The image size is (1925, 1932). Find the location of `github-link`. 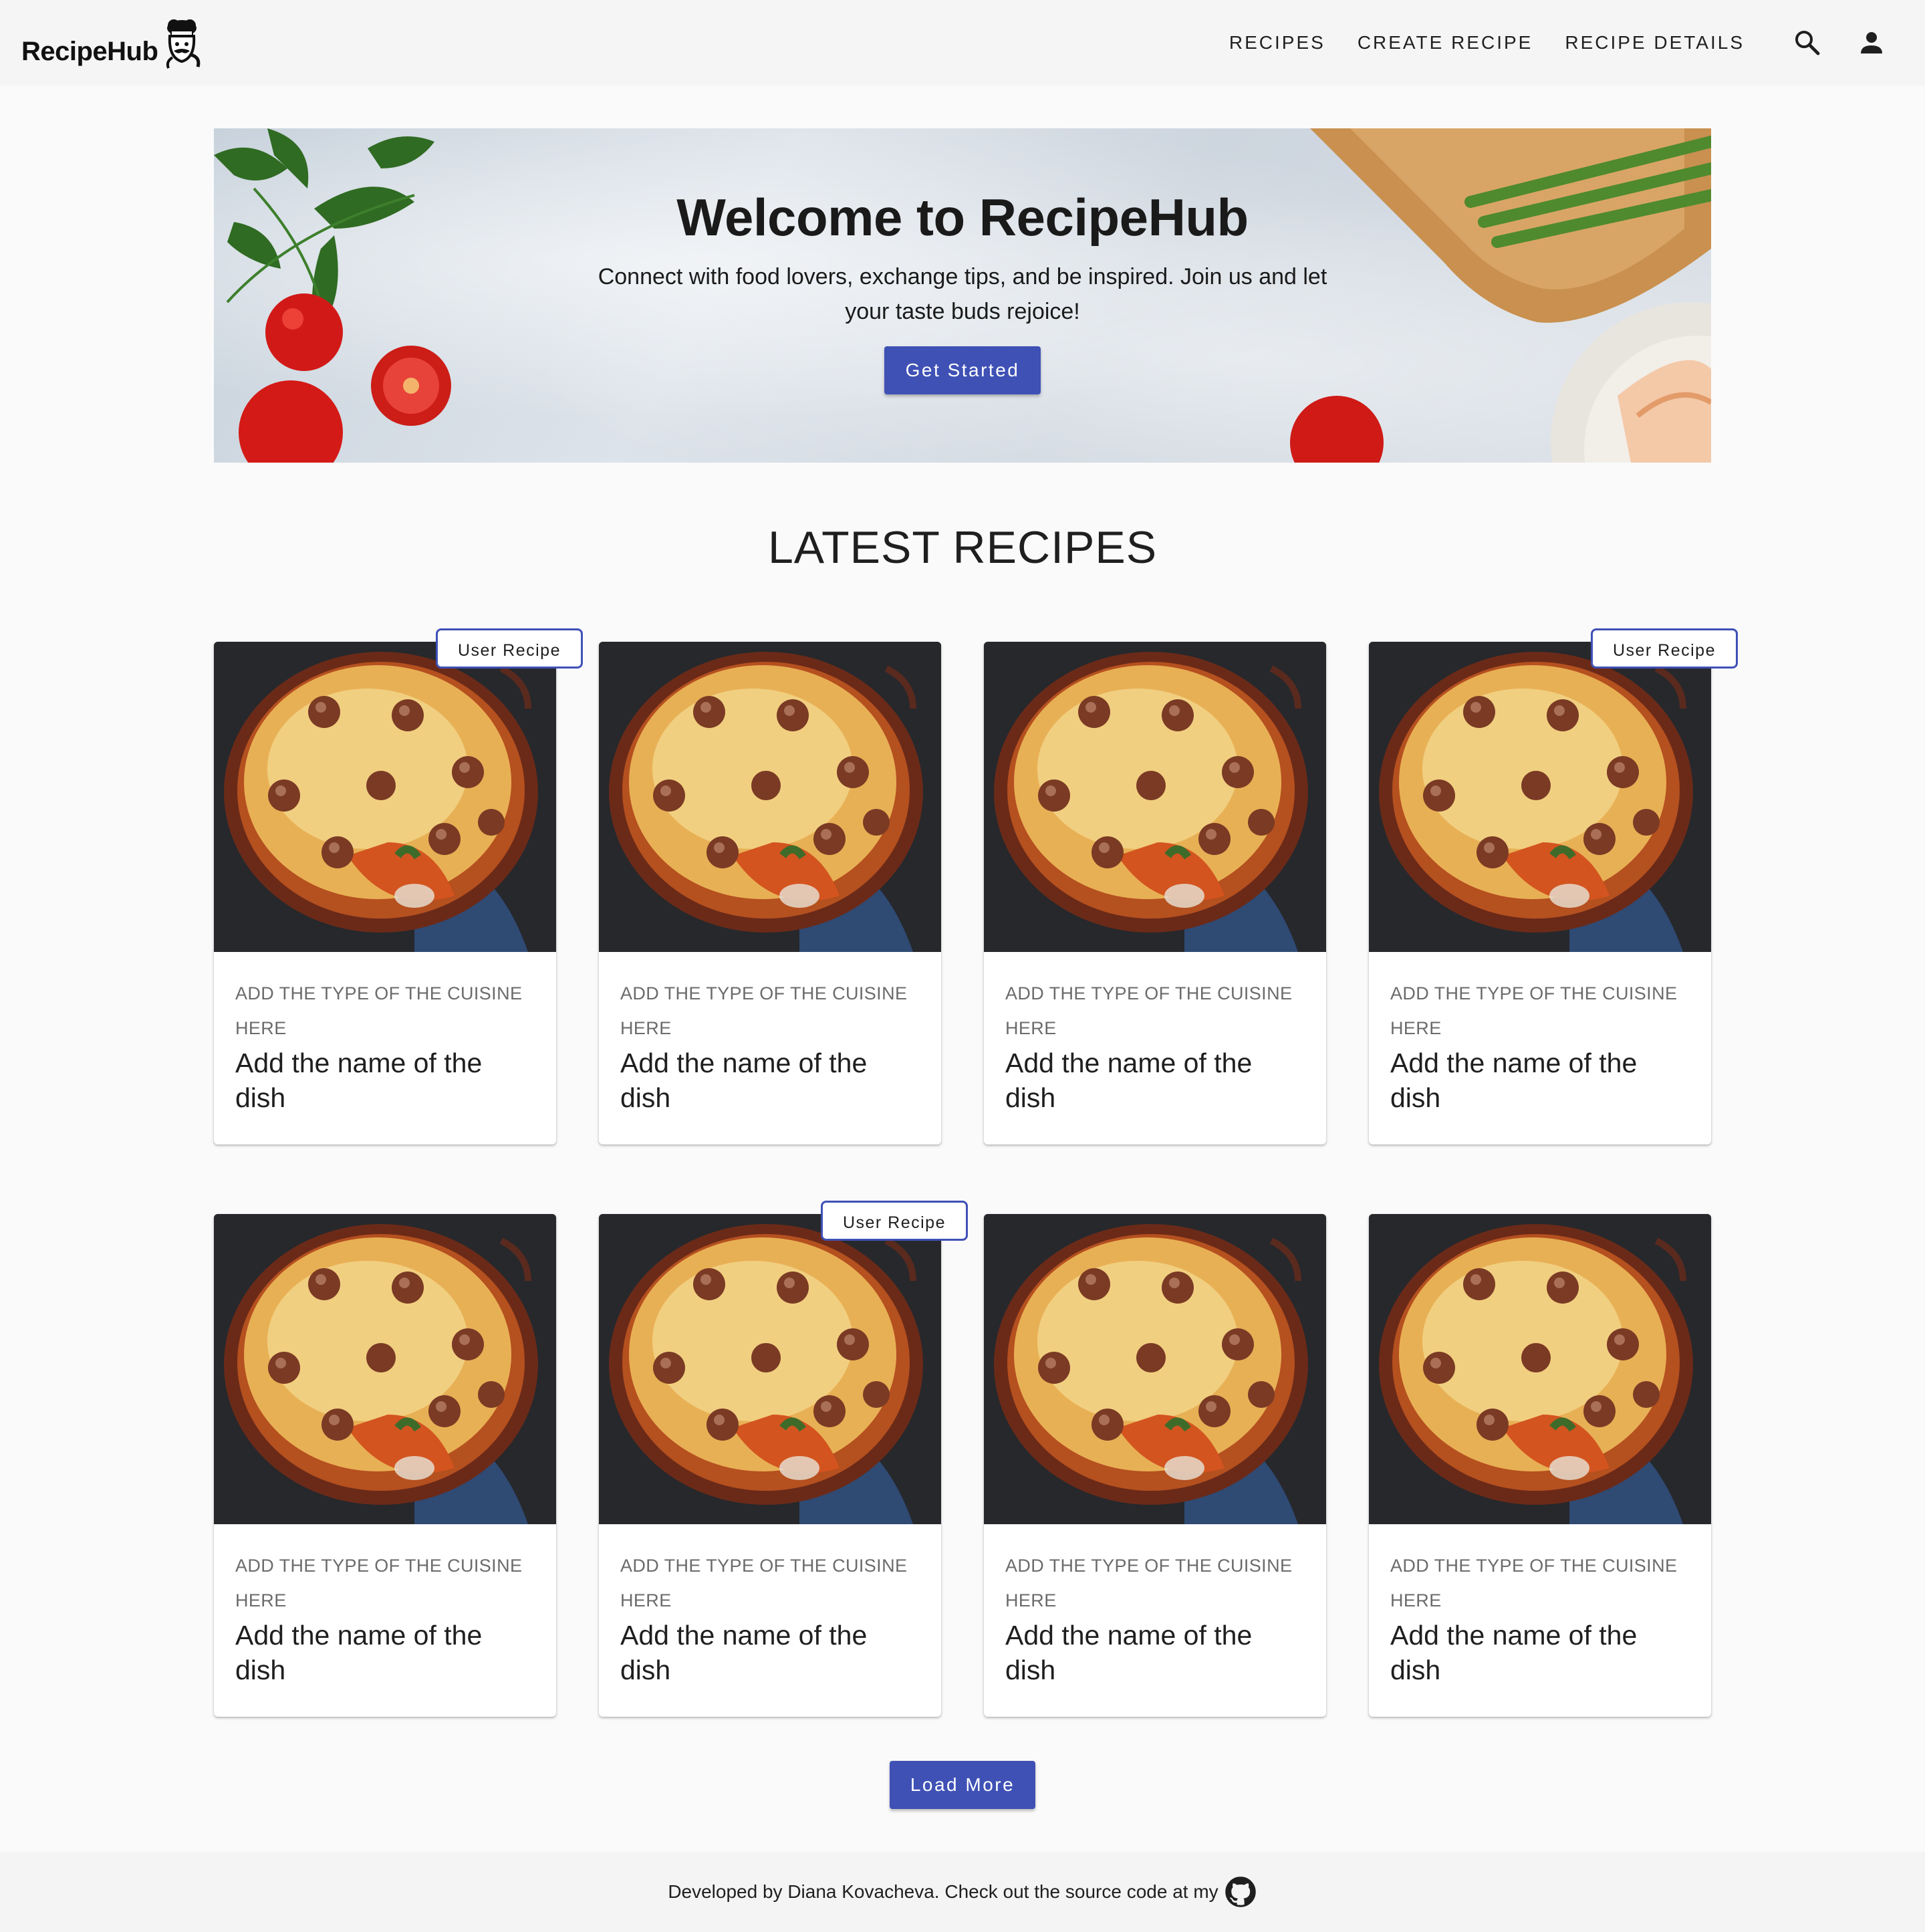

github-link is located at coordinates (1240, 1892).